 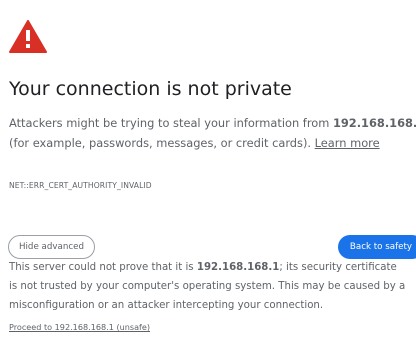 I want to click on hide-advanced-button: Hide advanced, so click(x=51, y=247).